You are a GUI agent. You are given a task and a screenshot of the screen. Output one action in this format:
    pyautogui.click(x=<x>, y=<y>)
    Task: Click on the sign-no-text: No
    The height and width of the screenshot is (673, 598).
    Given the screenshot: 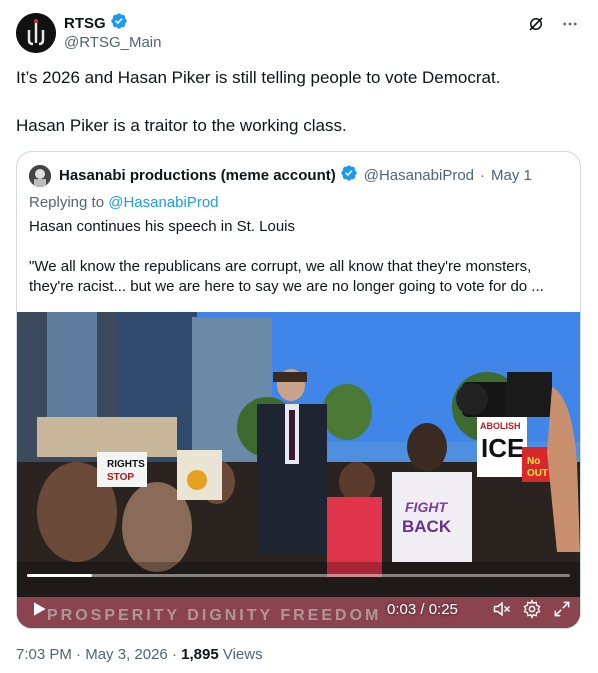 What is the action you would take?
    pyautogui.click(x=533, y=461)
    